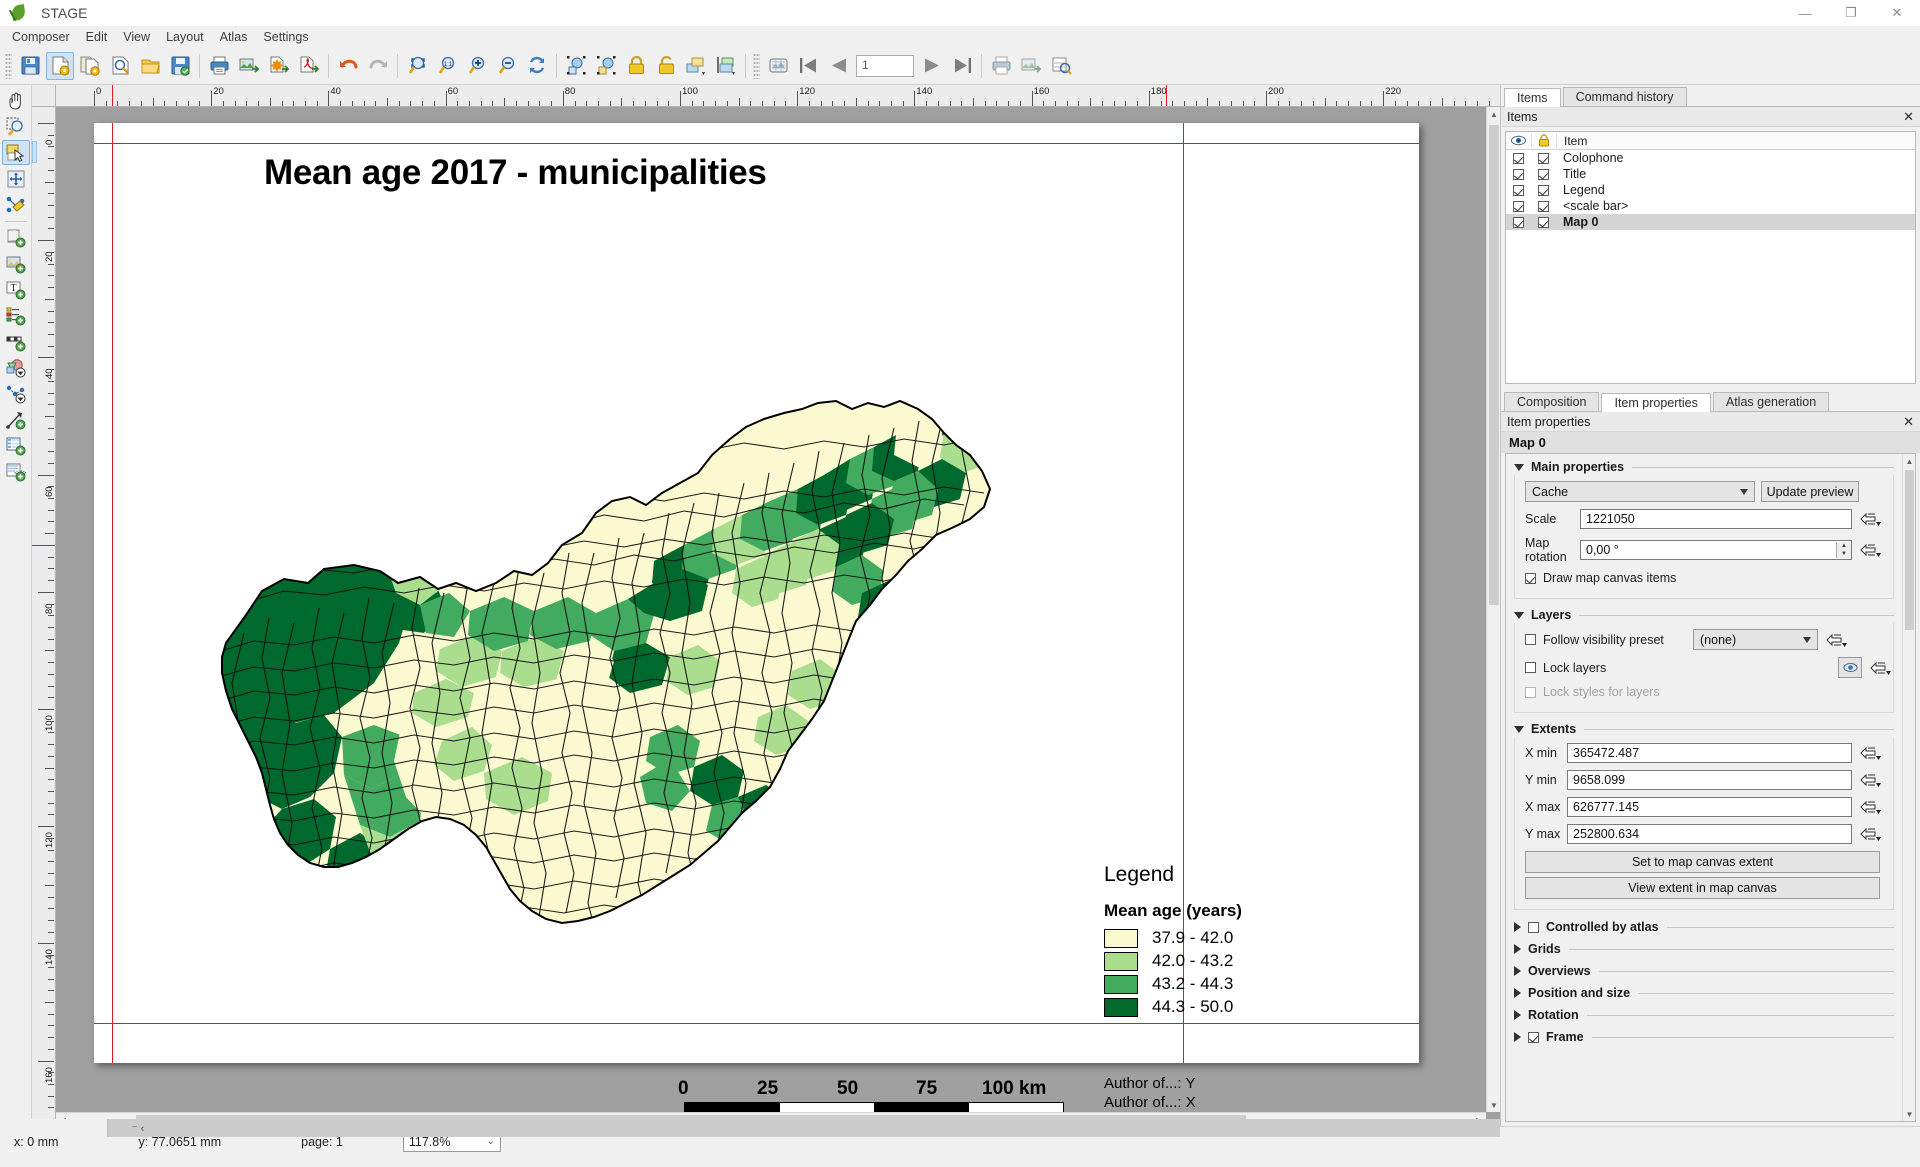 Image resolution: width=1920 pixels, height=1167 pixels. What do you see at coordinates (1909, 550) in the screenshot?
I see `props-scroll-thumb` at bounding box center [1909, 550].